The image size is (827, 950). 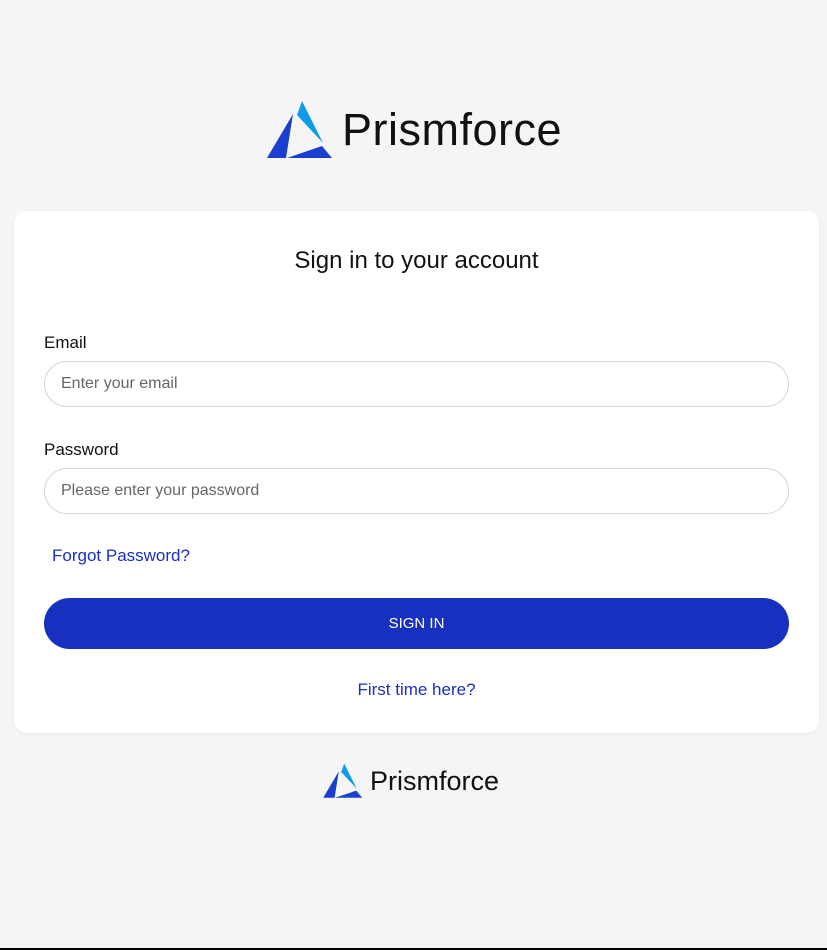 I want to click on password-input, so click(x=416, y=491).